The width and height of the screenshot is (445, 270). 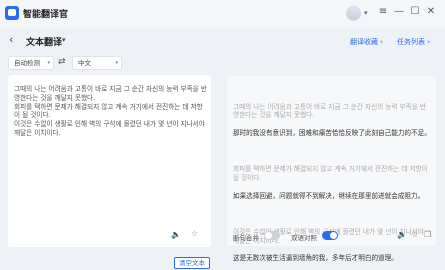 What do you see at coordinates (84, 63) in the screenshot?
I see `target-language-value: 中文` at bounding box center [84, 63].